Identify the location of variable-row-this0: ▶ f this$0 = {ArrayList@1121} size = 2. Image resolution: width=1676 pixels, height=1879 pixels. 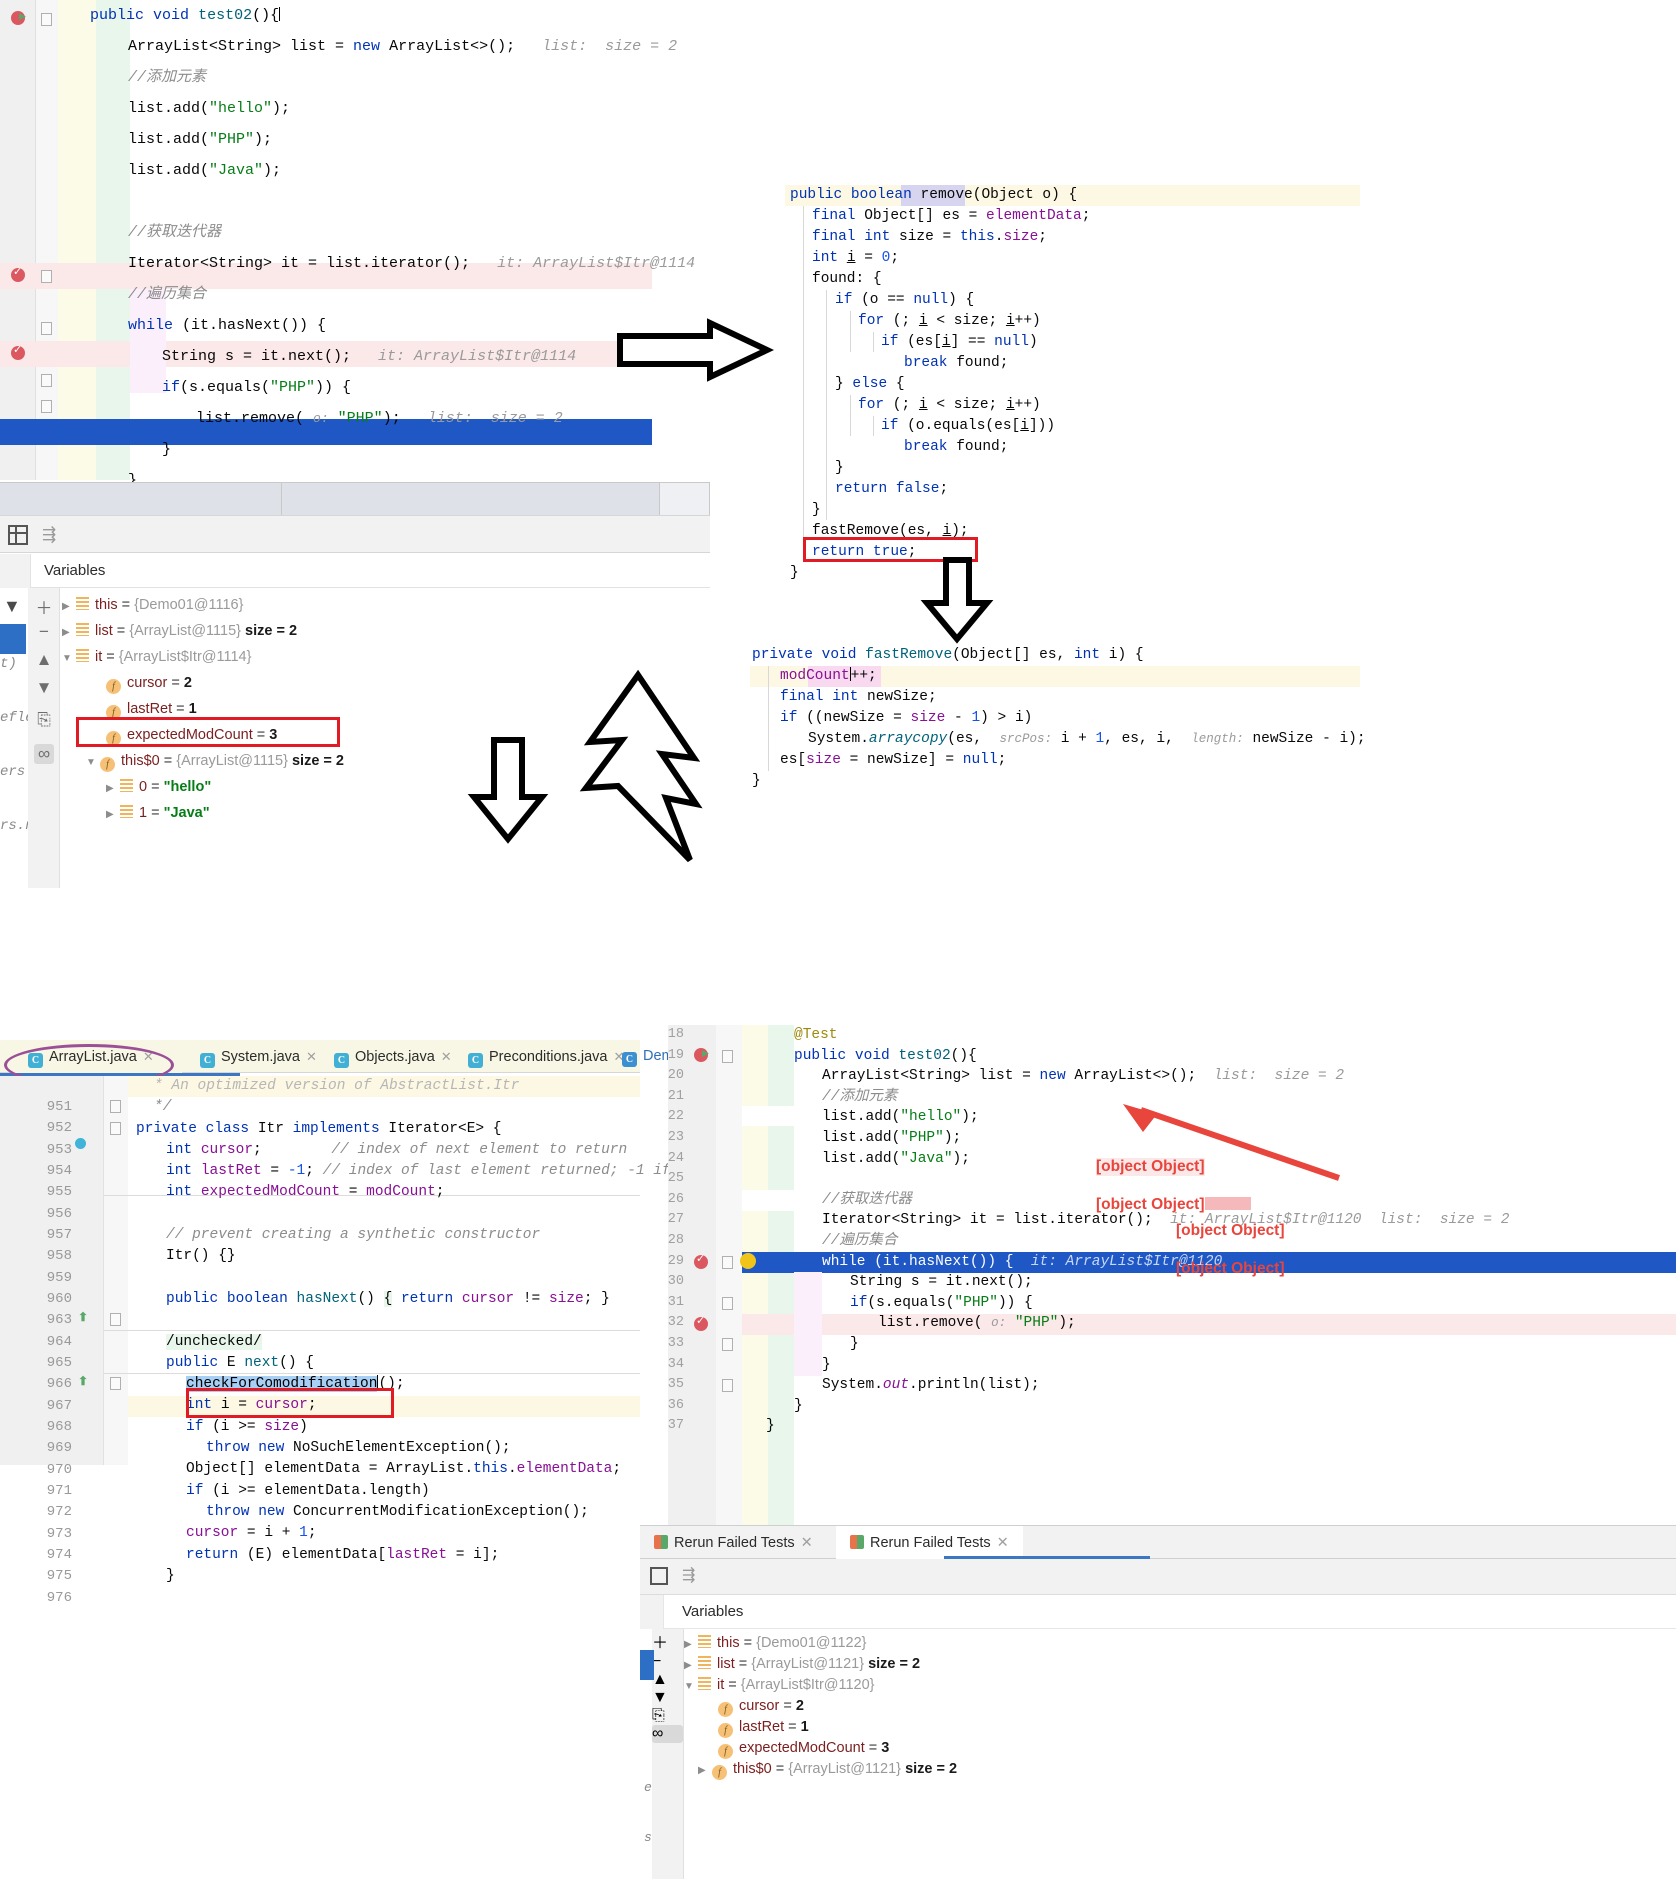
(827, 1770).